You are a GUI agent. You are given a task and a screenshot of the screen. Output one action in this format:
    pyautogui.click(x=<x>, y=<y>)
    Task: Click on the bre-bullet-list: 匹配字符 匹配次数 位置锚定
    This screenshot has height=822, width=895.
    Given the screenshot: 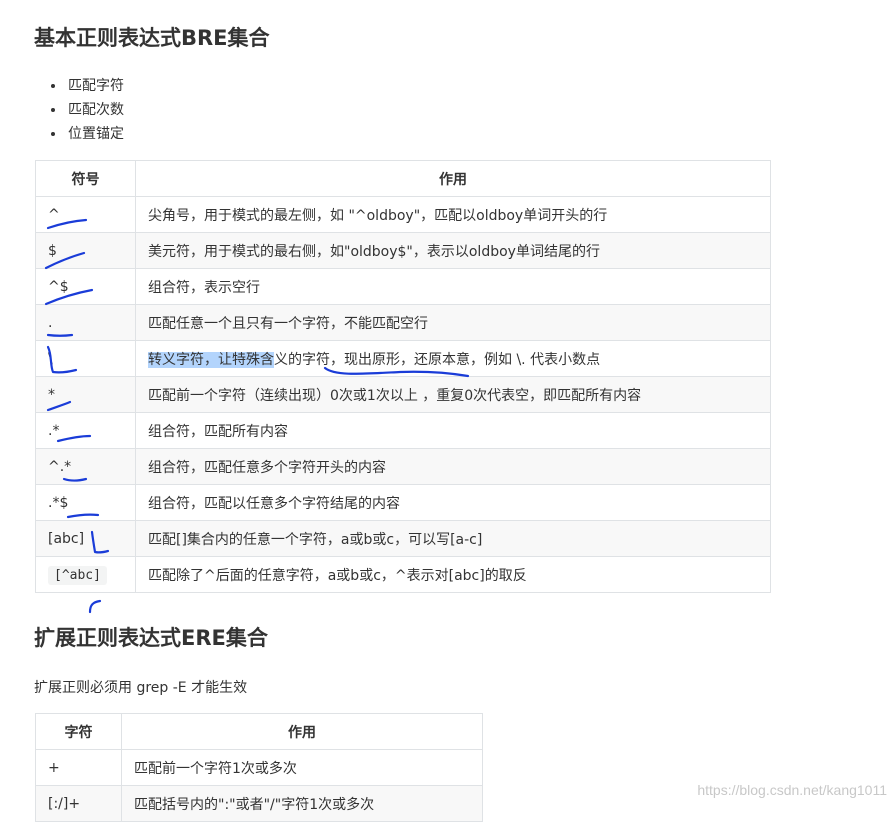 What is the action you would take?
    pyautogui.click(x=86, y=110)
    